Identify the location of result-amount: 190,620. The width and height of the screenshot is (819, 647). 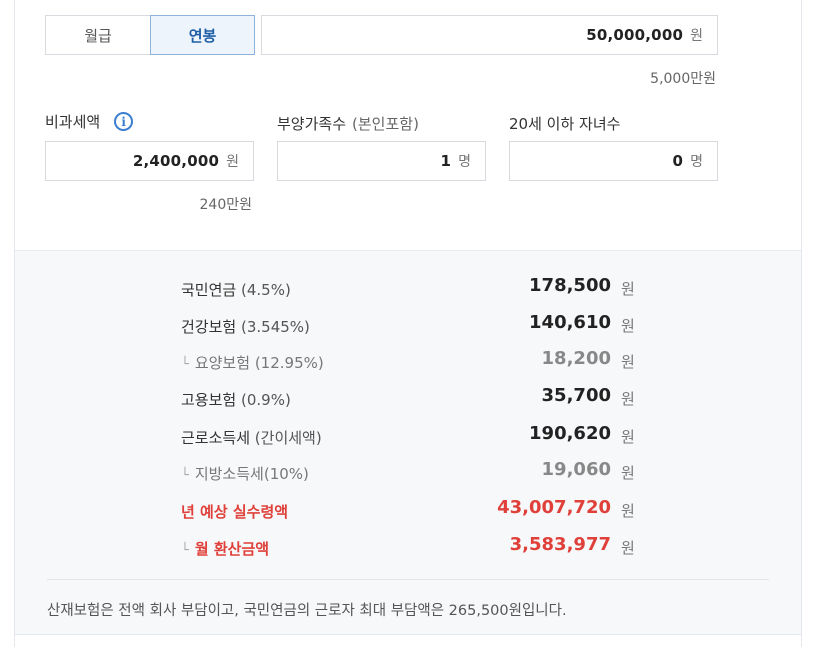
(570, 433).